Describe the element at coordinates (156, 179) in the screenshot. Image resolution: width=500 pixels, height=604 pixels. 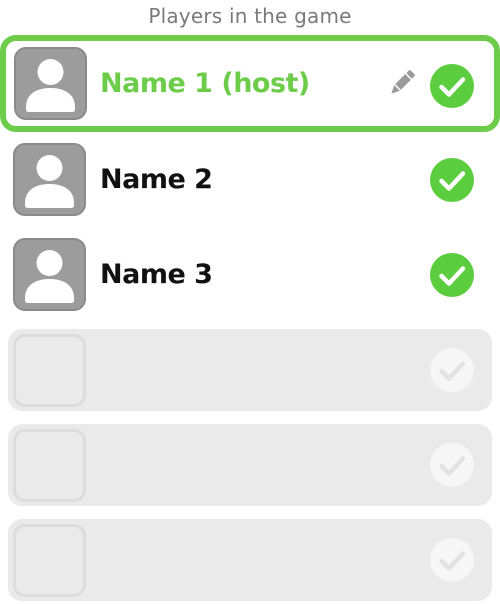
I see `player-name: Name 2` at that location.